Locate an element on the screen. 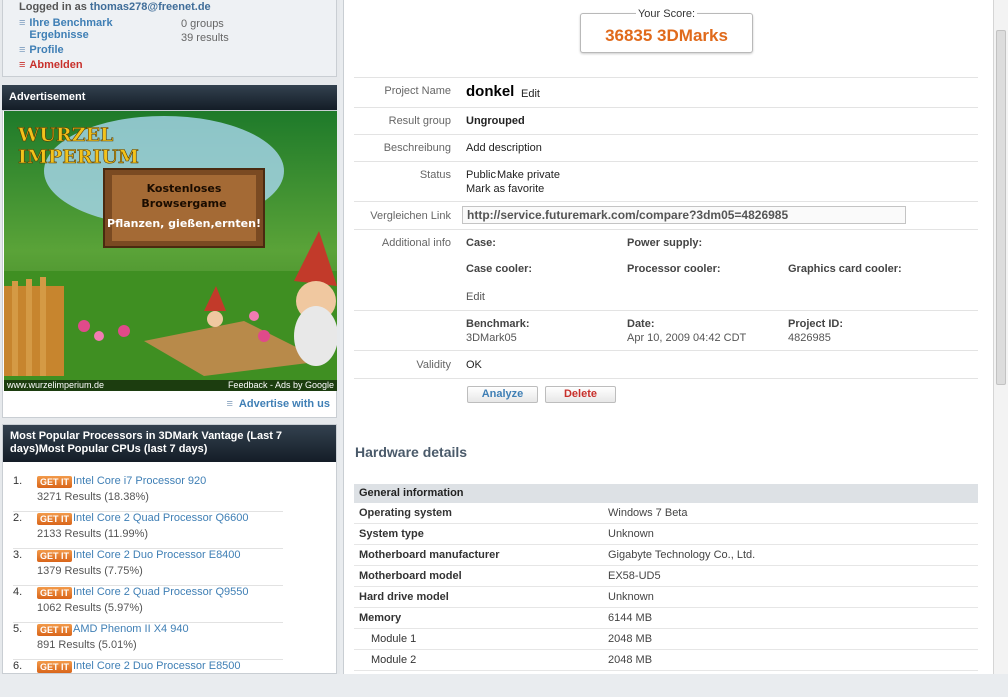  hardware-details-title: Hardware details is located at coordinates (411, 452).